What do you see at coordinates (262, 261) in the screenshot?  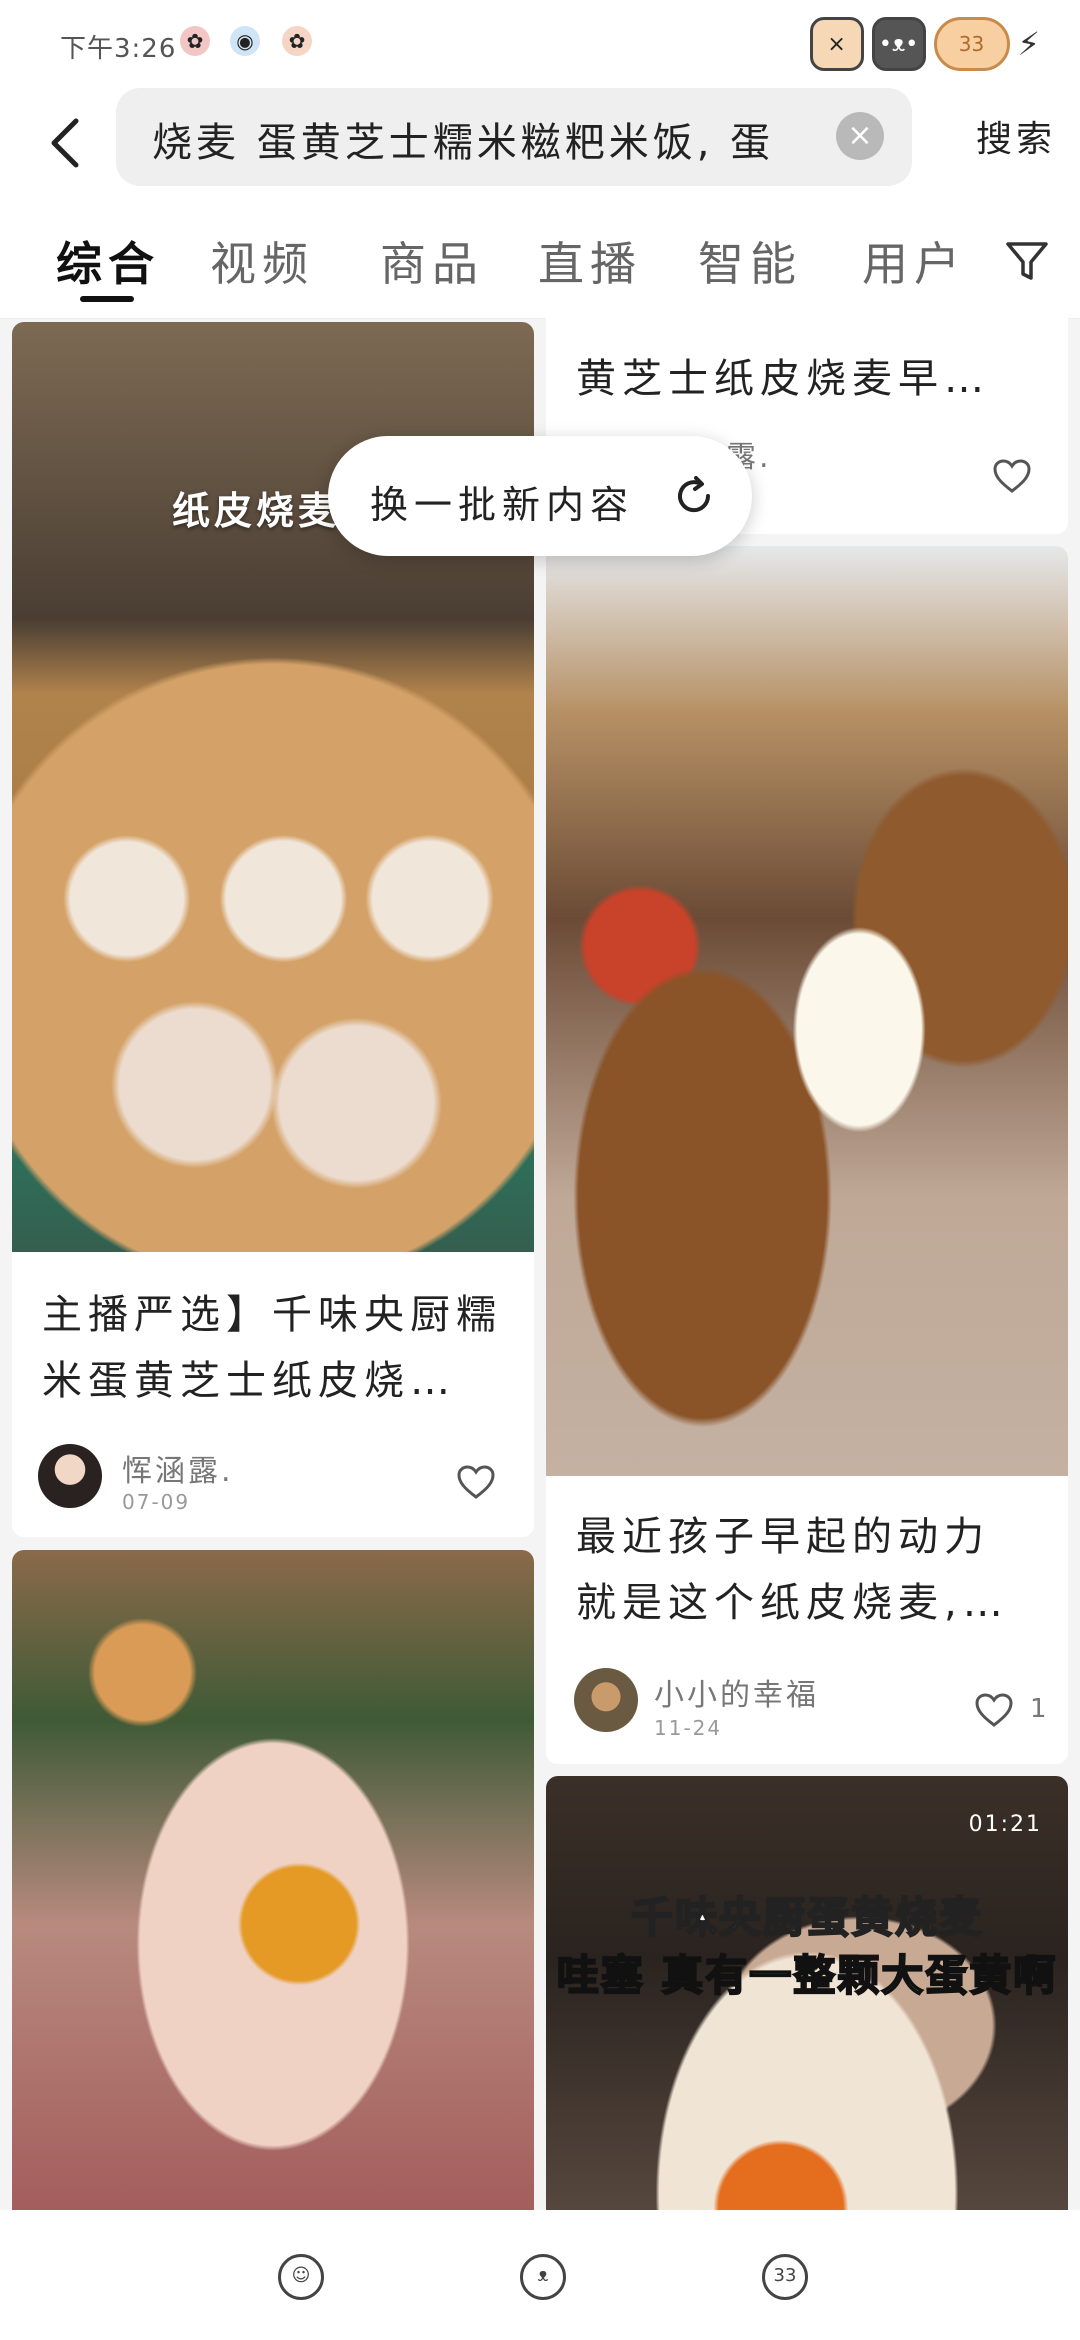 I see `tab-video: 视频` at bounding box center [262, 261].